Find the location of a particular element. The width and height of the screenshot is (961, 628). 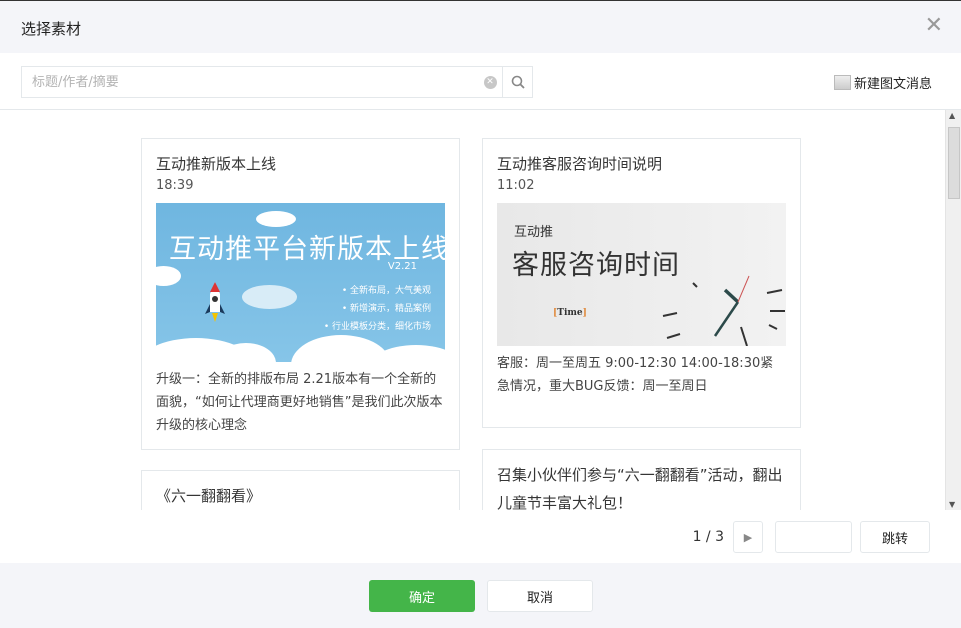

new-message-label: 新建图文消息 is located at coordinates (892, 84).